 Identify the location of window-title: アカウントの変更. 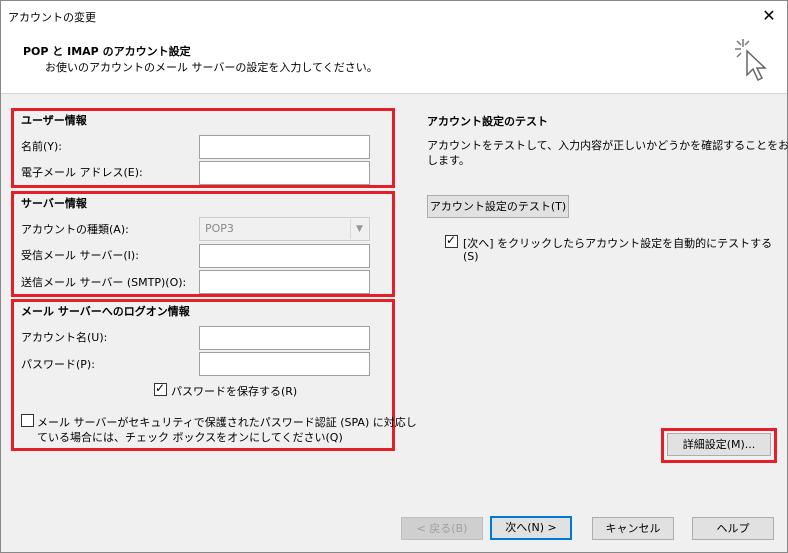
(52, 17).